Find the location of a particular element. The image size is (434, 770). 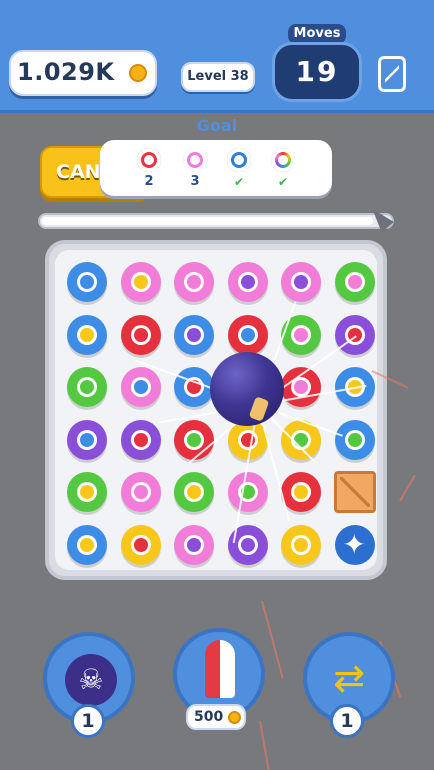

top-bar: 1.029K Level 38 Moves 19 is located at coordinates (217, 56).